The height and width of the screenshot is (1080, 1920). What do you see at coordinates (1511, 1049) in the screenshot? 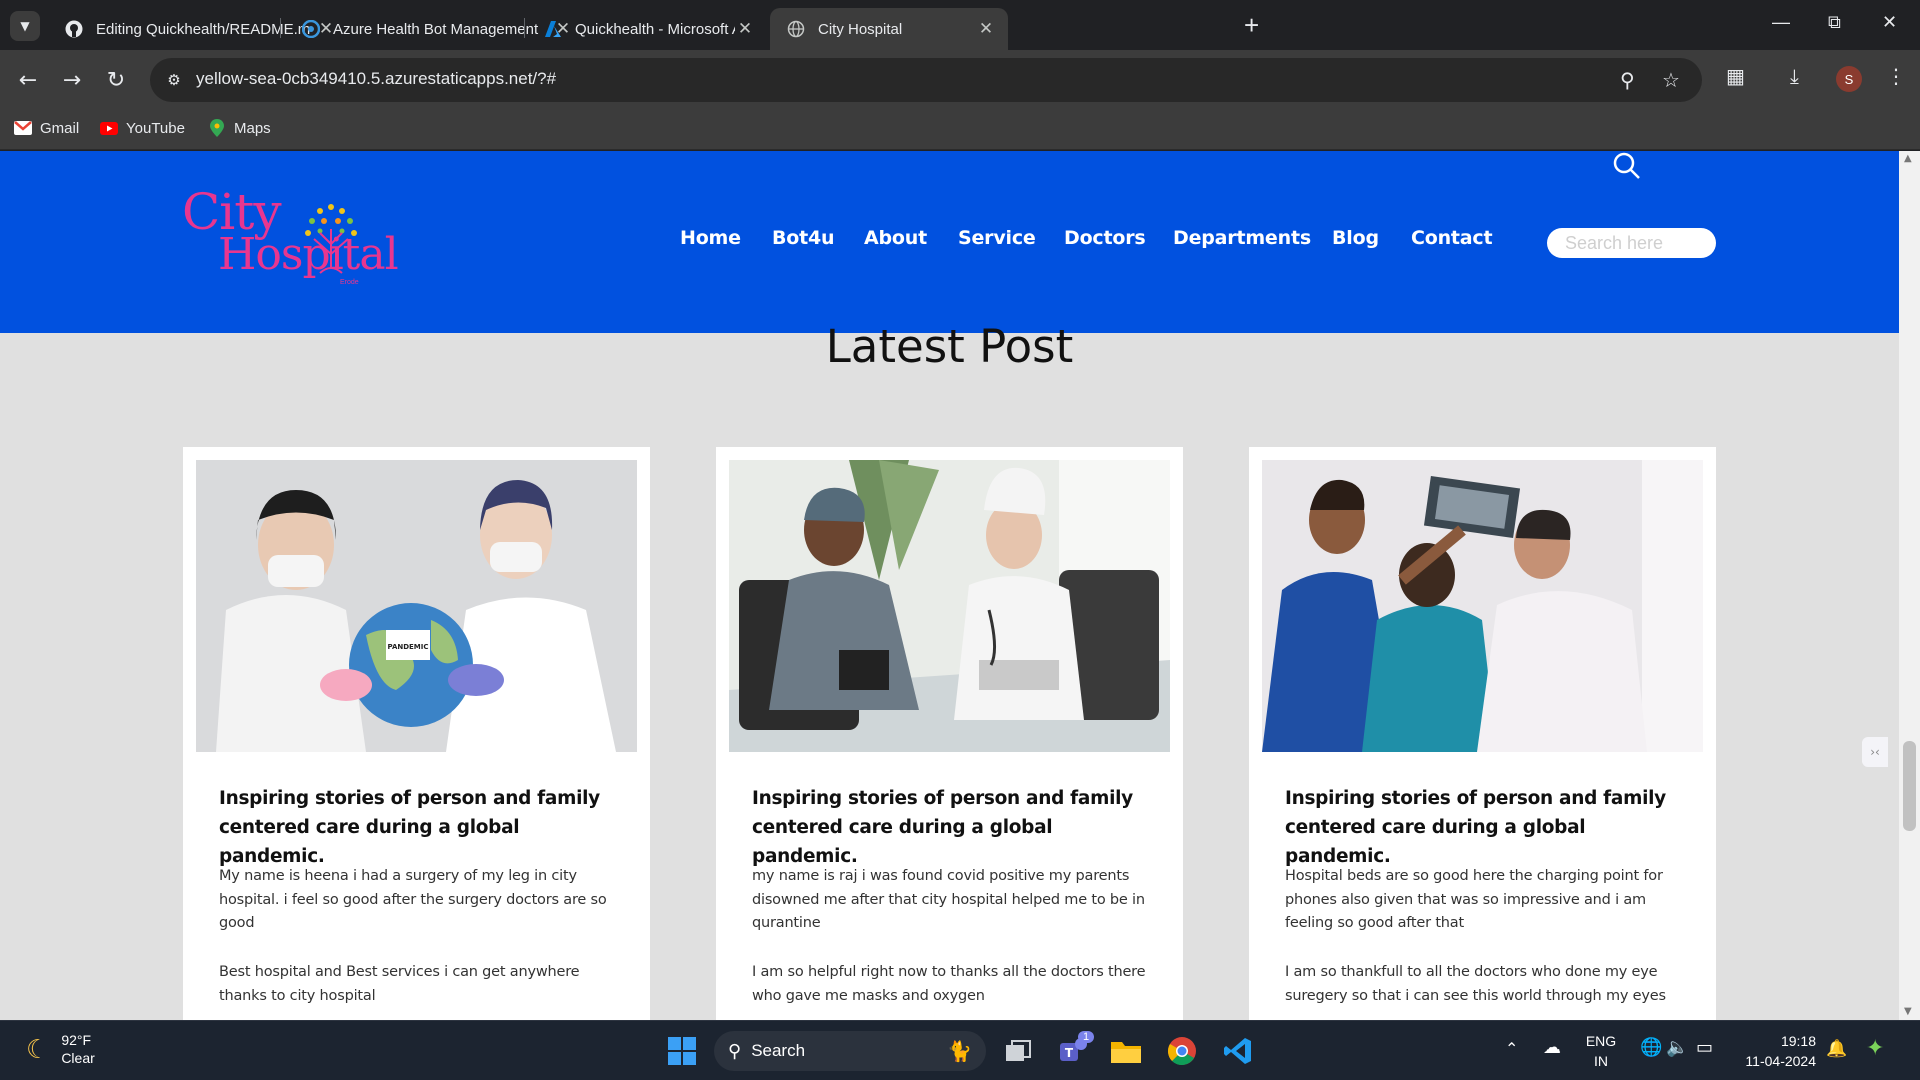
I see `chevron-up-icon: ⌃` at bounding box center [1511, 1049].